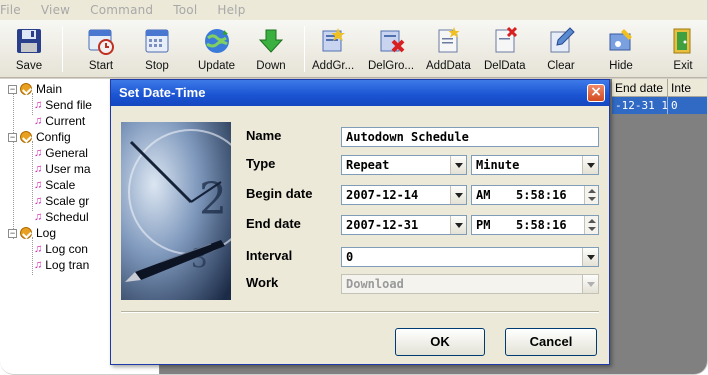 This screenshot has width=708, height=375. I want to click on menu-command: Command, so click(121, 10).